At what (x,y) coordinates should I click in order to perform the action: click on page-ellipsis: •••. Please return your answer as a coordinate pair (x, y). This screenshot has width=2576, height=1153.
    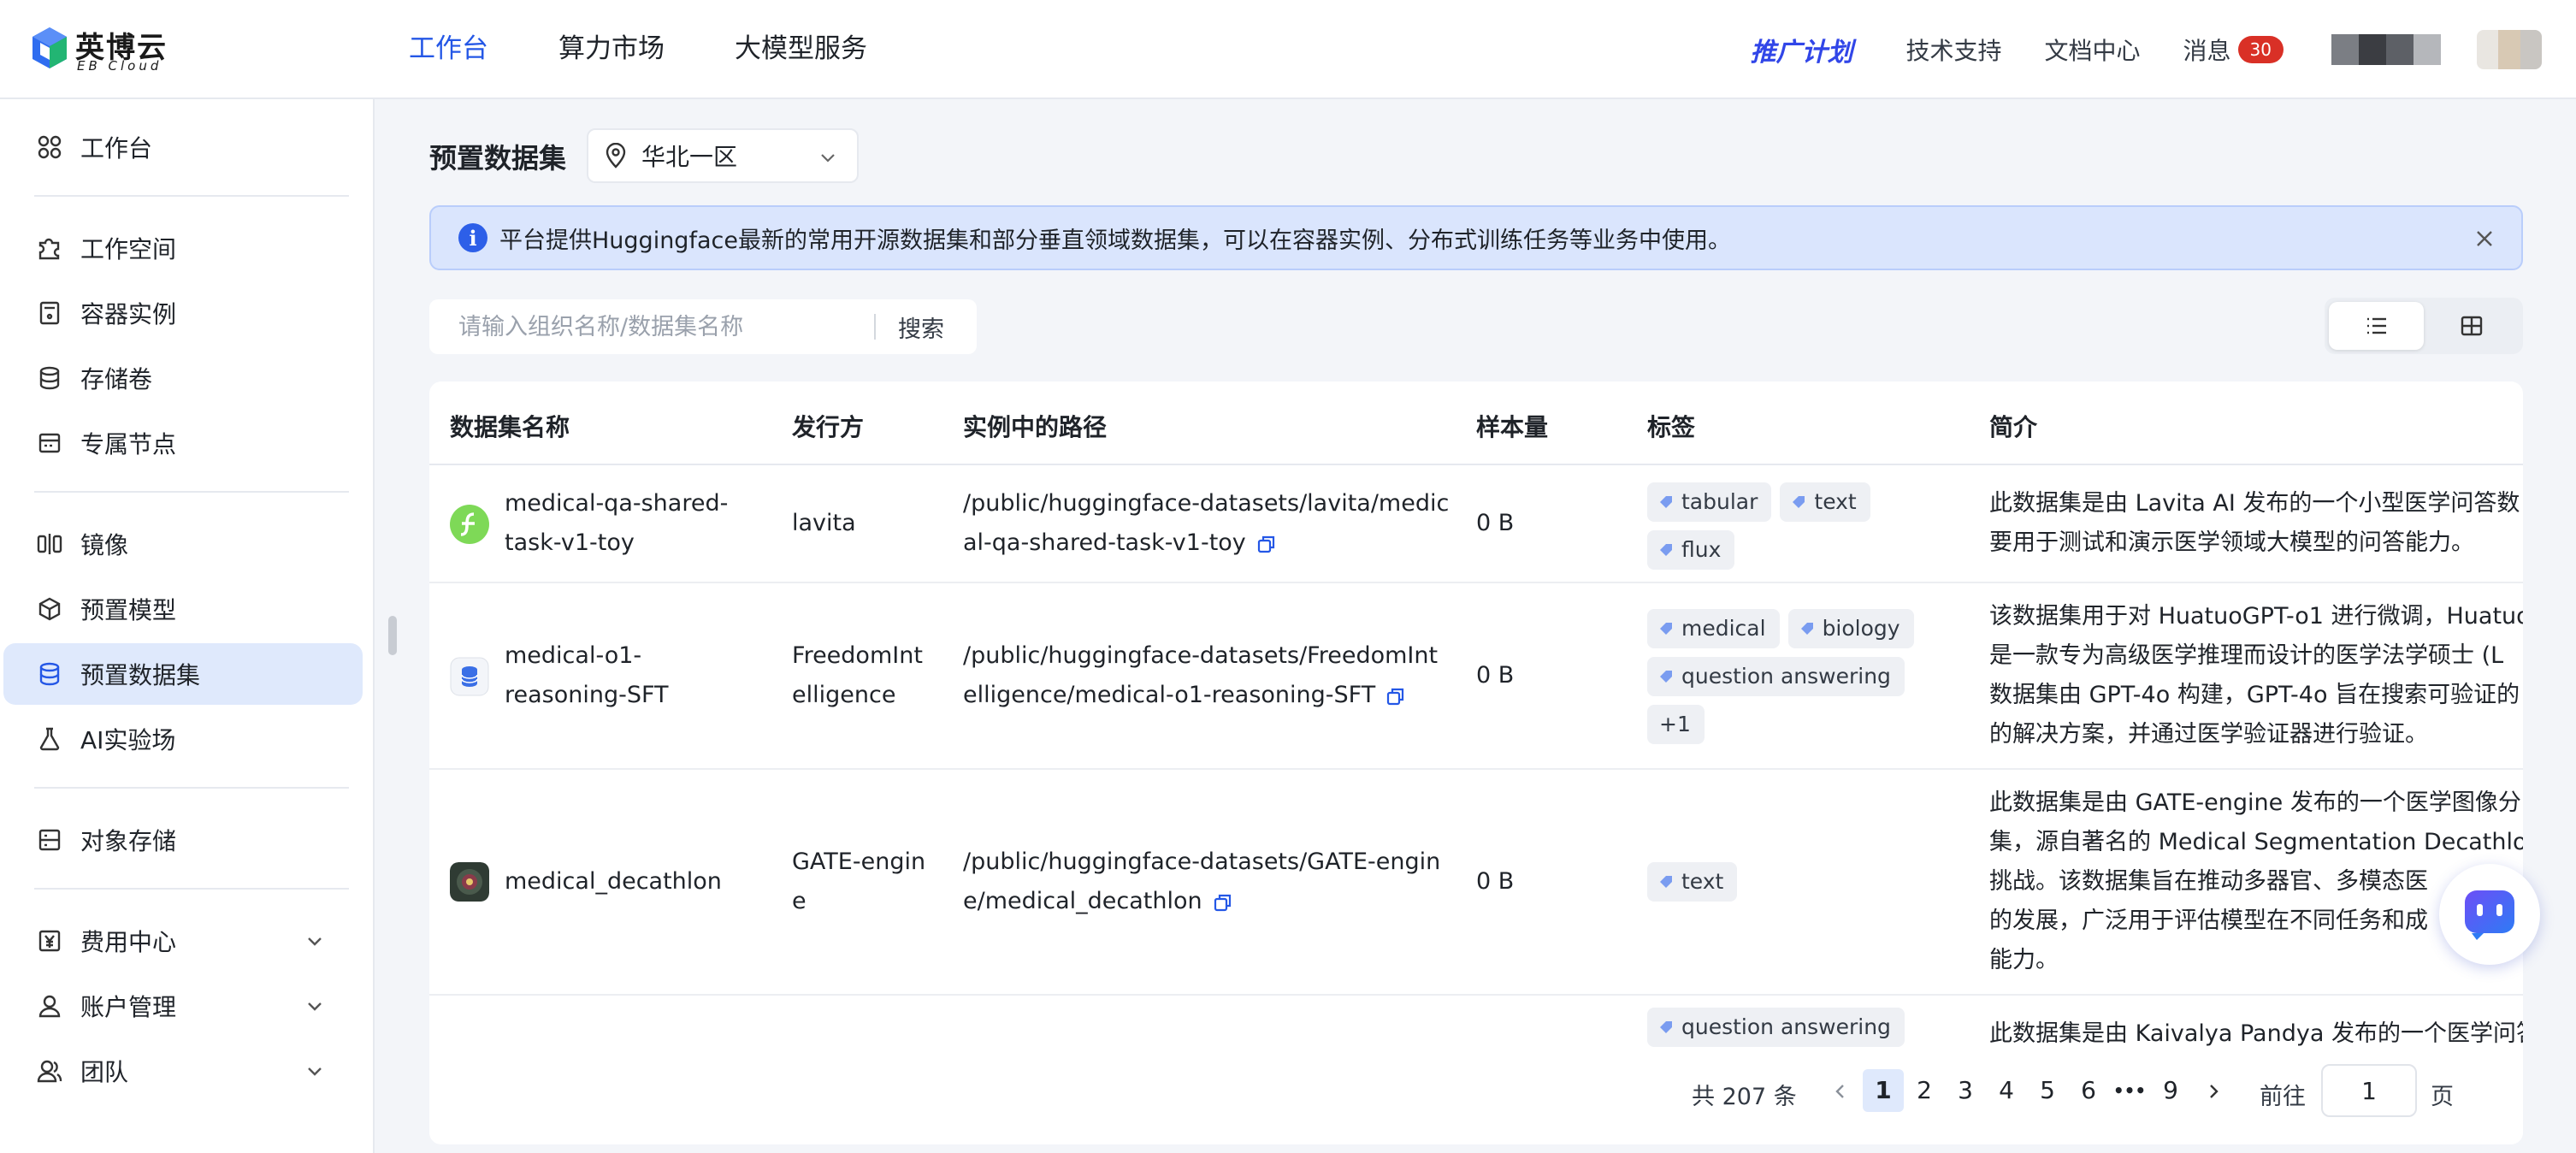
    Looking at the image, I should click on (2129, 1091).